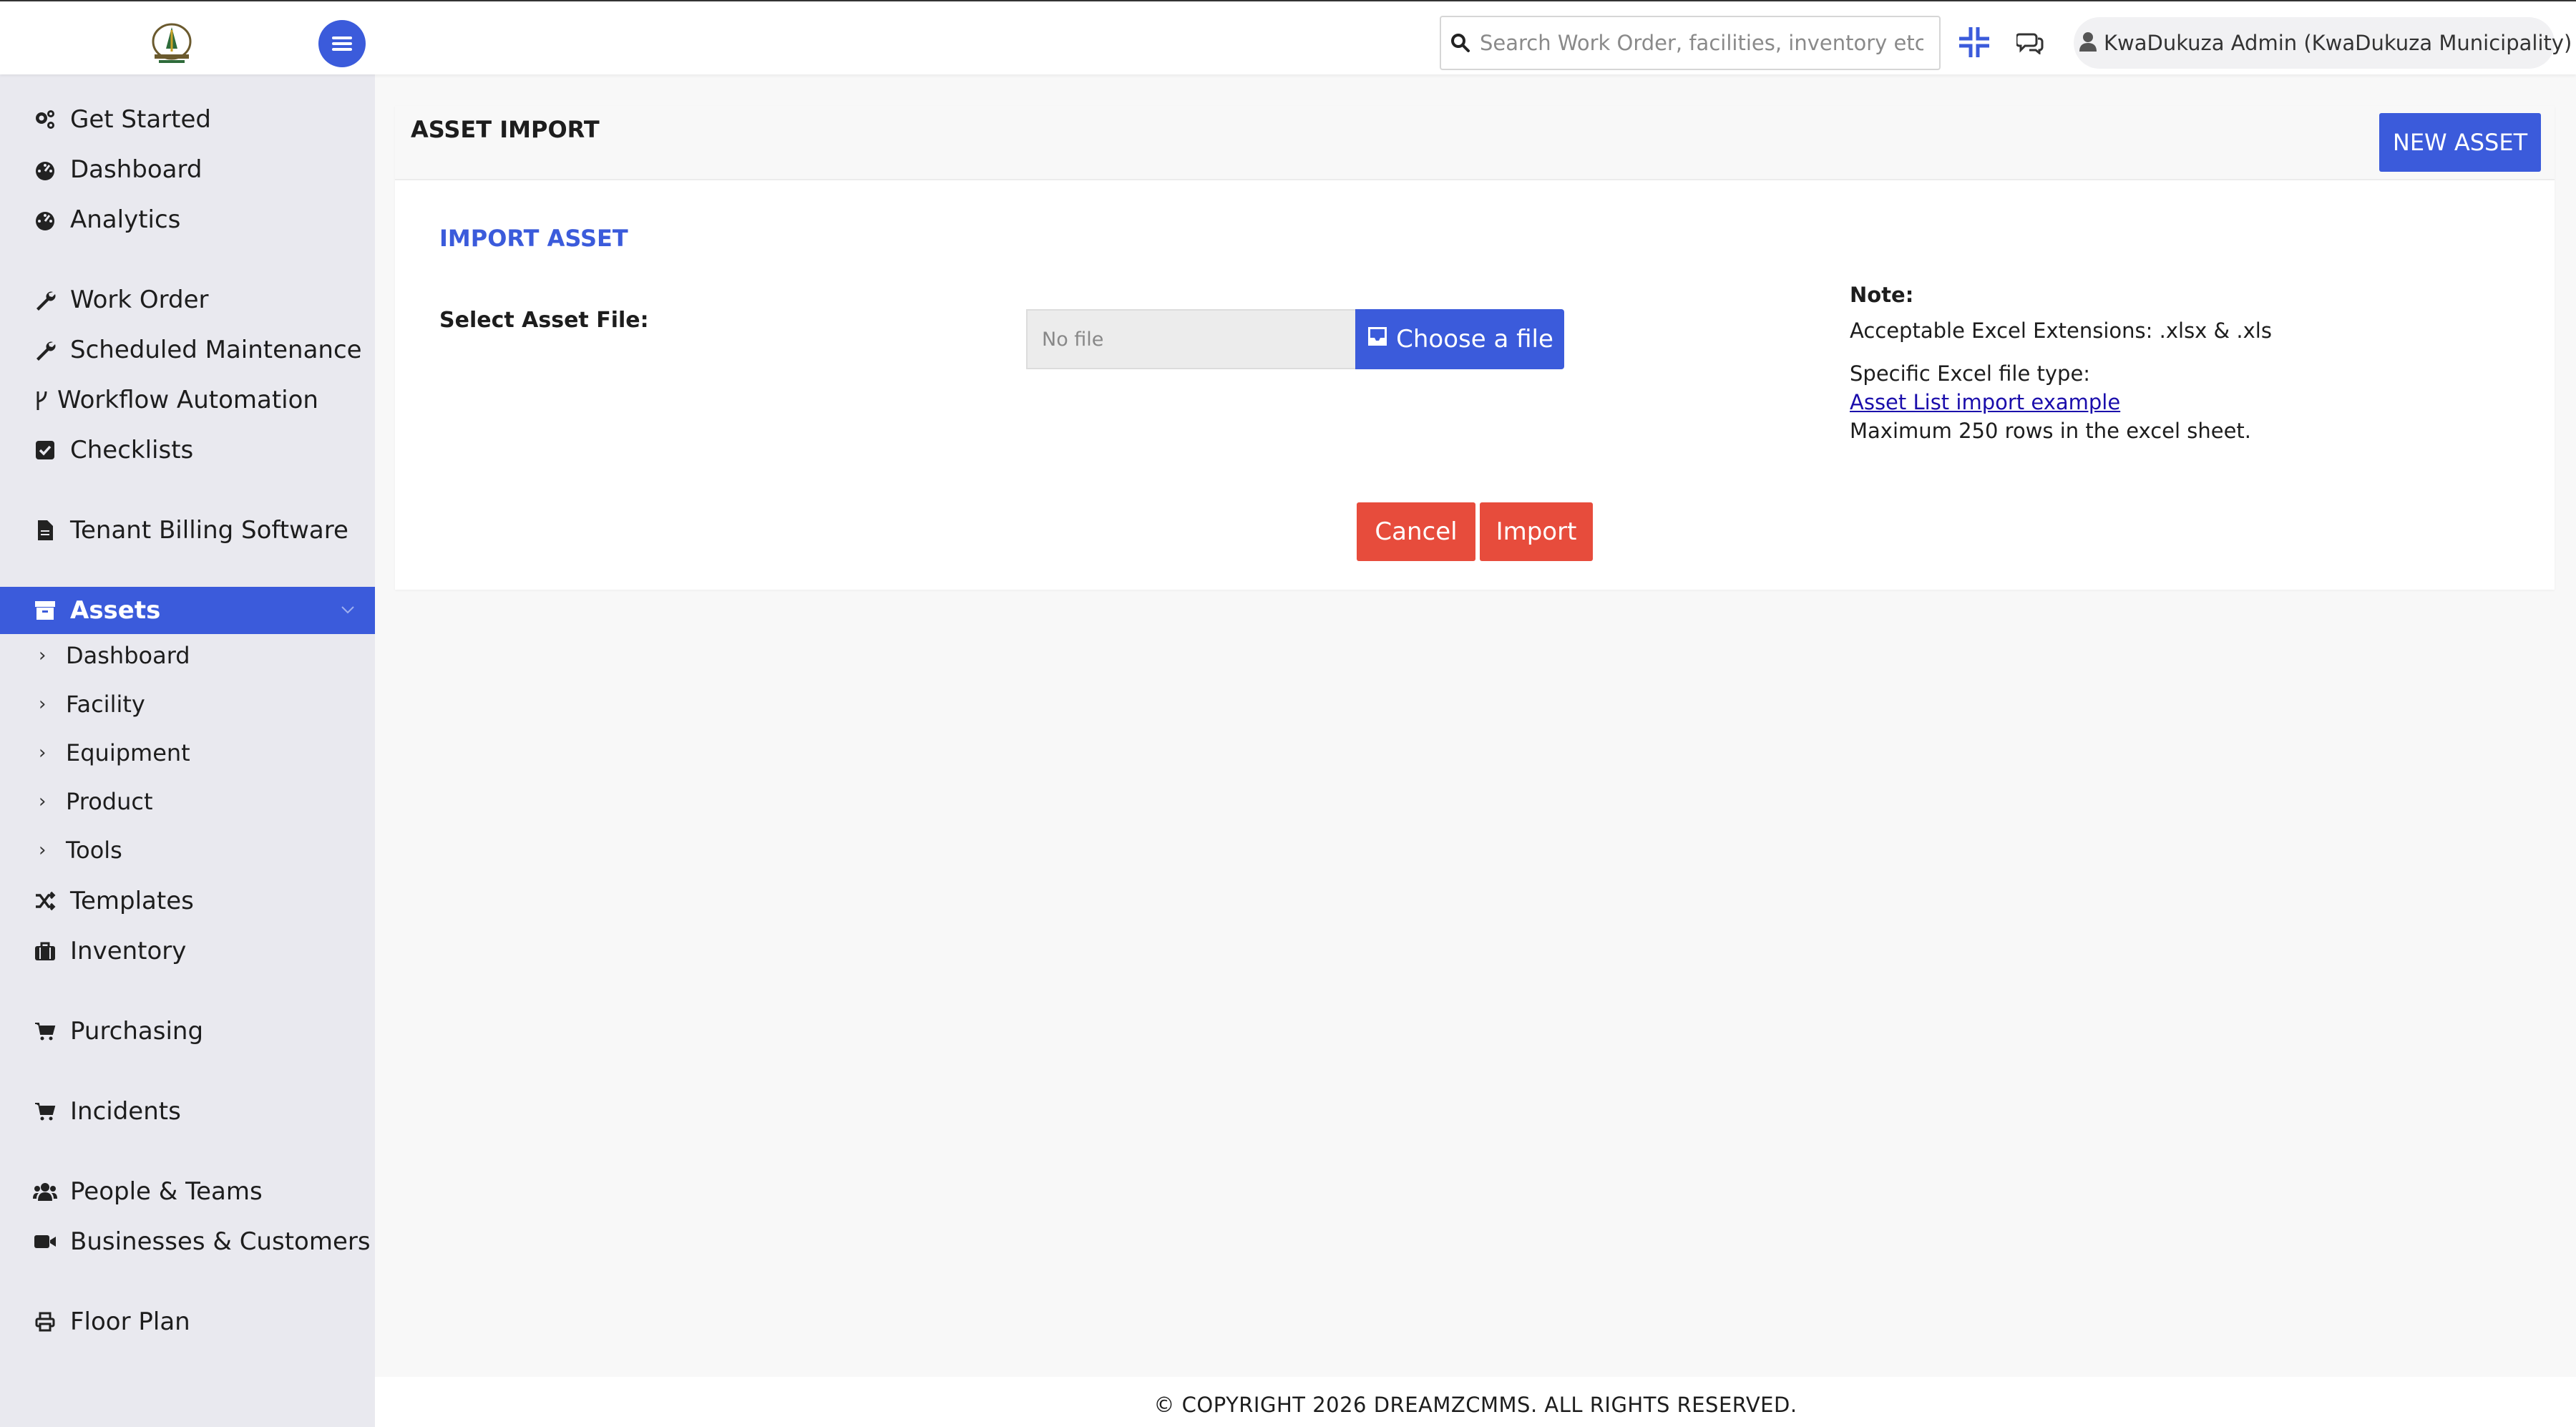 The width and height of the screenshot is (2576, 1427). I want to click on sidebar-item-inventory: Inventory, so click(187, 951).